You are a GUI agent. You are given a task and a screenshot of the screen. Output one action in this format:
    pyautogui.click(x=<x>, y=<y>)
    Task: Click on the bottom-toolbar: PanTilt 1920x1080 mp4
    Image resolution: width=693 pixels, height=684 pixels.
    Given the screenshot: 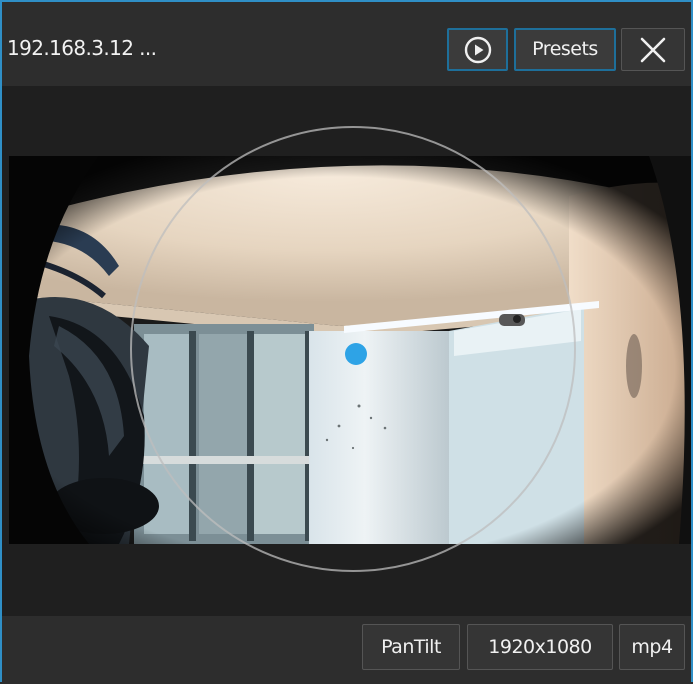 What is the action you would take?
    pyautogui.click(x=346, y=650)
    